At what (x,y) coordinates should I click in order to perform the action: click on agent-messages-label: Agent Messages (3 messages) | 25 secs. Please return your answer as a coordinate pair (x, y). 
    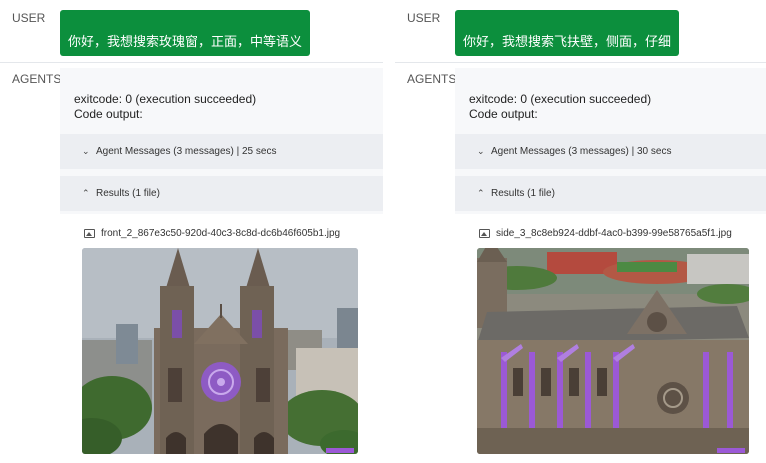
    Looking at the image, I should click on (186, 151).